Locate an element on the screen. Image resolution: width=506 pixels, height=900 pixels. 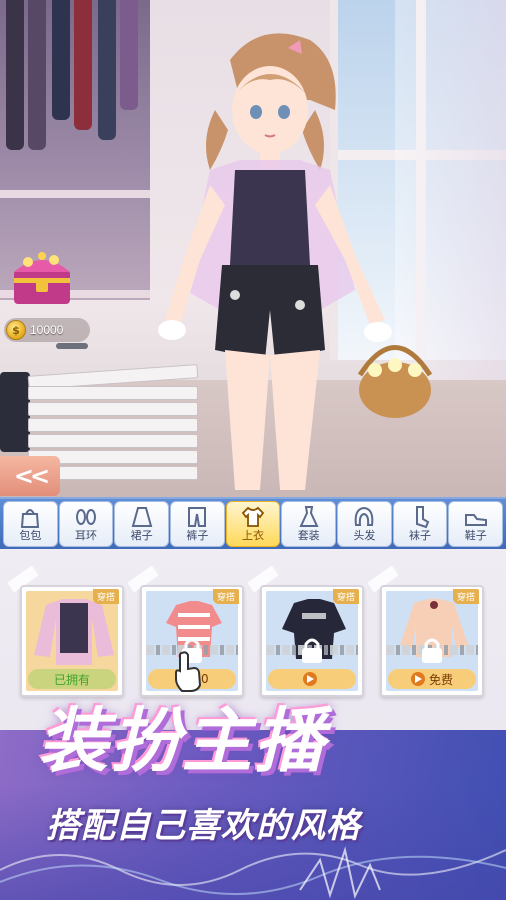
item-card-1: 穿搭 已拥有 is located at coordinates (72, 641).